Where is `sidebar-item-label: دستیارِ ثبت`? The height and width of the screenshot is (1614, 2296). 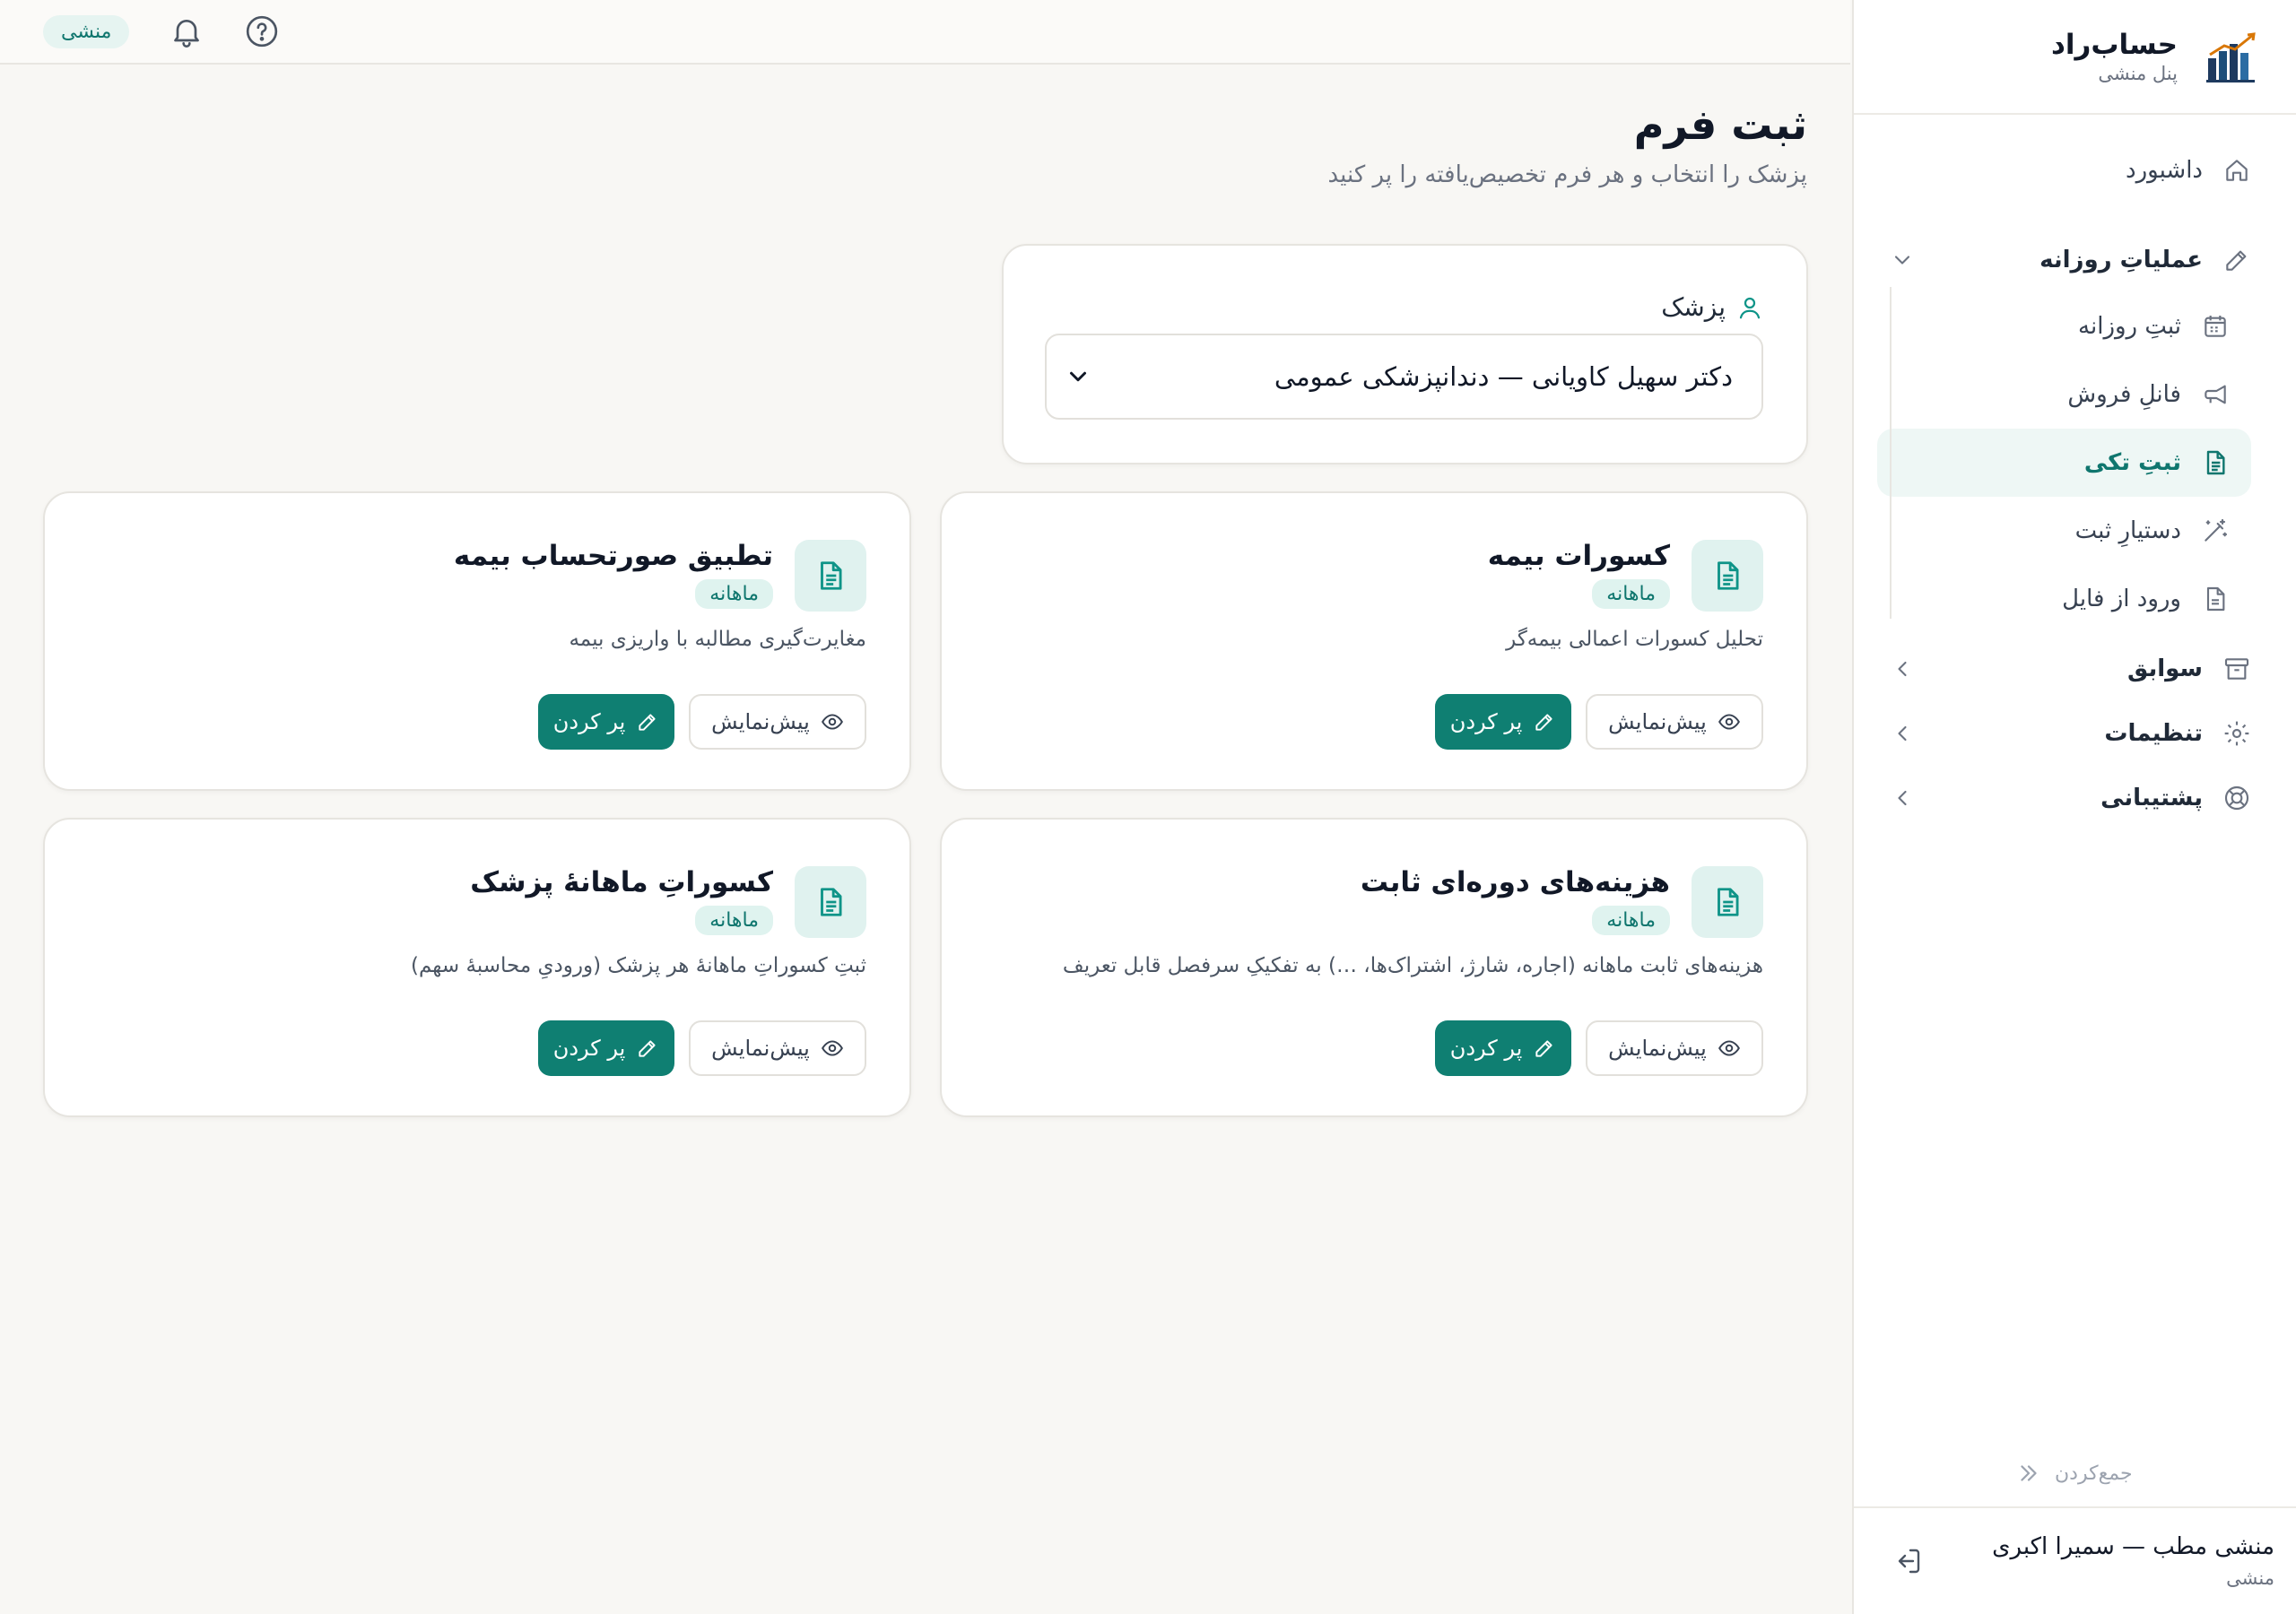
sidebar-item-label: دستیارِ ثبت is located at coordinates (2127, 530).